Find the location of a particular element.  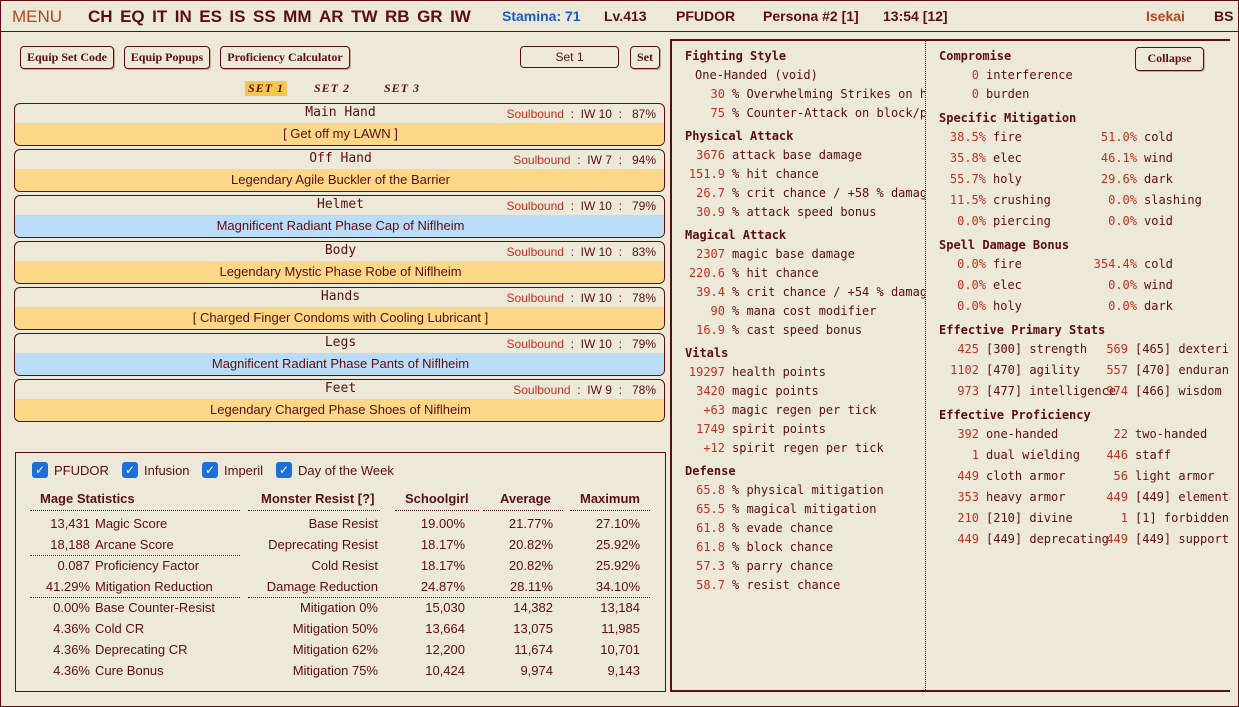

maximum-value: 25.92% is located at coordinates (617, 544).